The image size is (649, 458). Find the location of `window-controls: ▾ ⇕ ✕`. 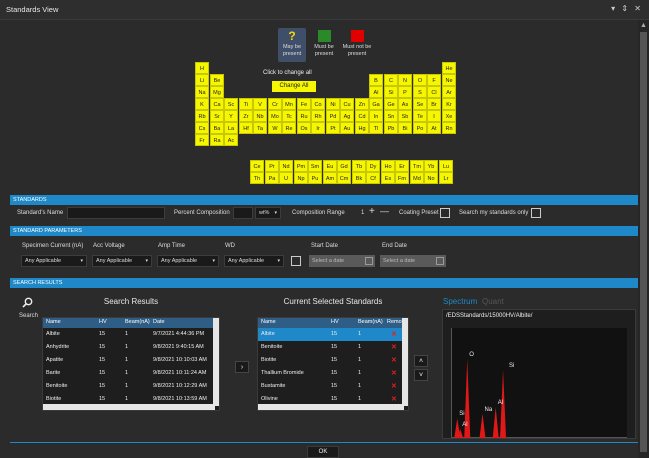

window-controls: ▾ ⇕ ✕ is located at coordinates (627, 8).